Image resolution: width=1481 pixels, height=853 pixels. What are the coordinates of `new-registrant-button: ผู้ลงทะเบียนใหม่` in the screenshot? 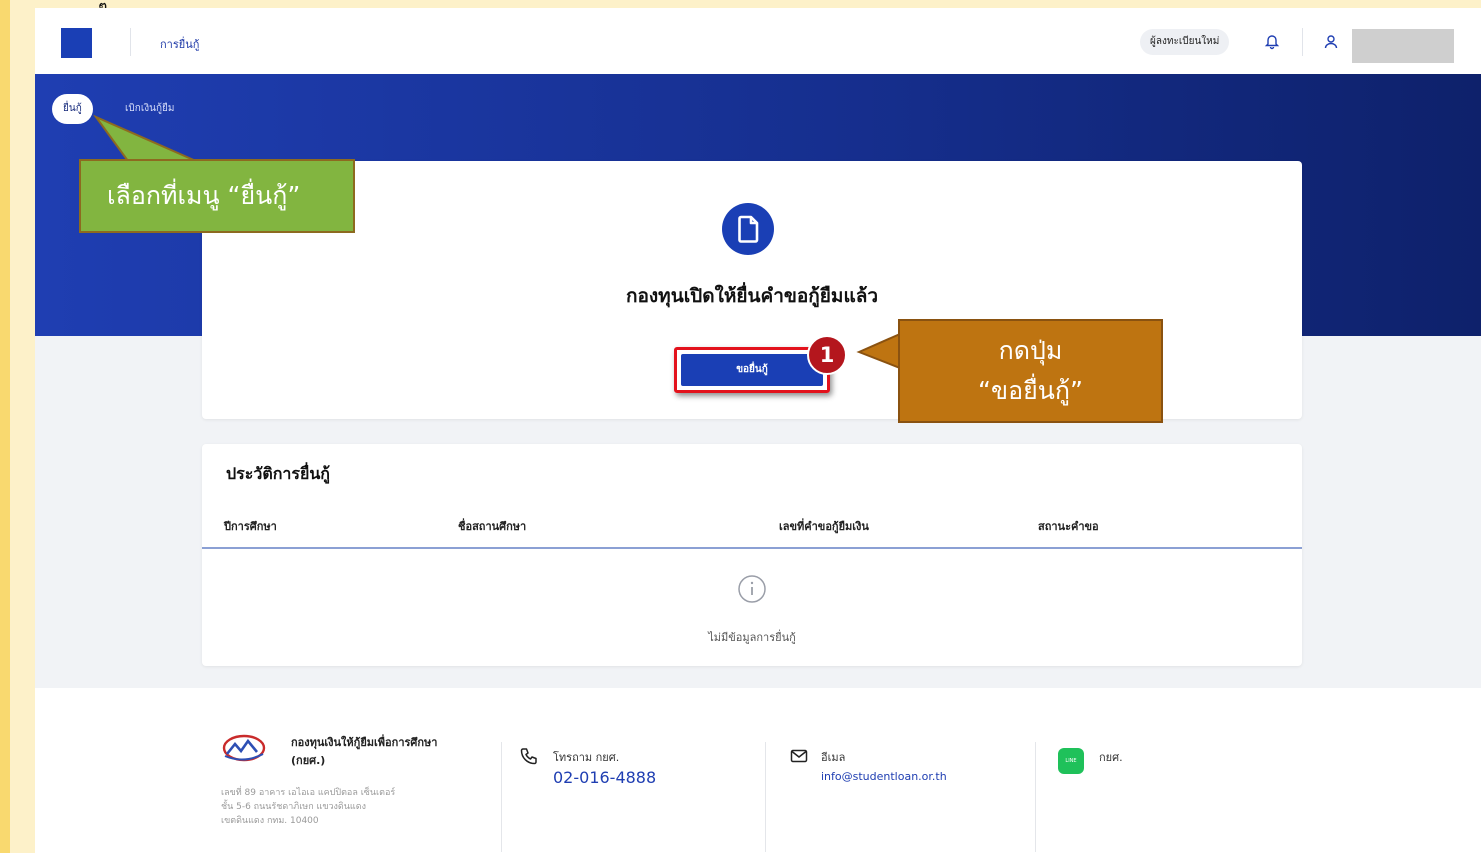 It's located at (1185, 42).